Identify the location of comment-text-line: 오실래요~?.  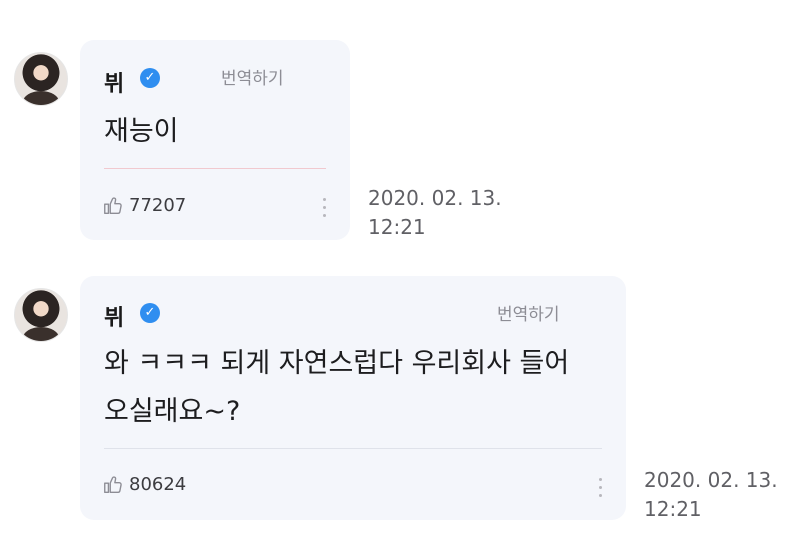
(172, 411).